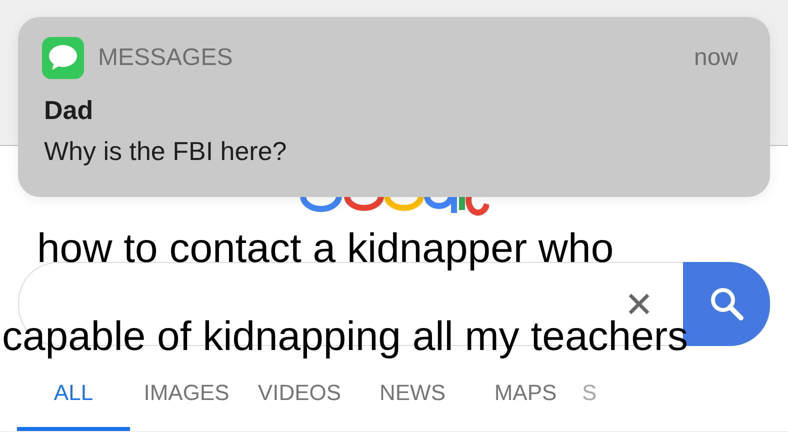  What do you see at coordinates (166, 151) in the screenshot?
I see `message-text: Why is the FBI here?` at bounding box center [166, 151].